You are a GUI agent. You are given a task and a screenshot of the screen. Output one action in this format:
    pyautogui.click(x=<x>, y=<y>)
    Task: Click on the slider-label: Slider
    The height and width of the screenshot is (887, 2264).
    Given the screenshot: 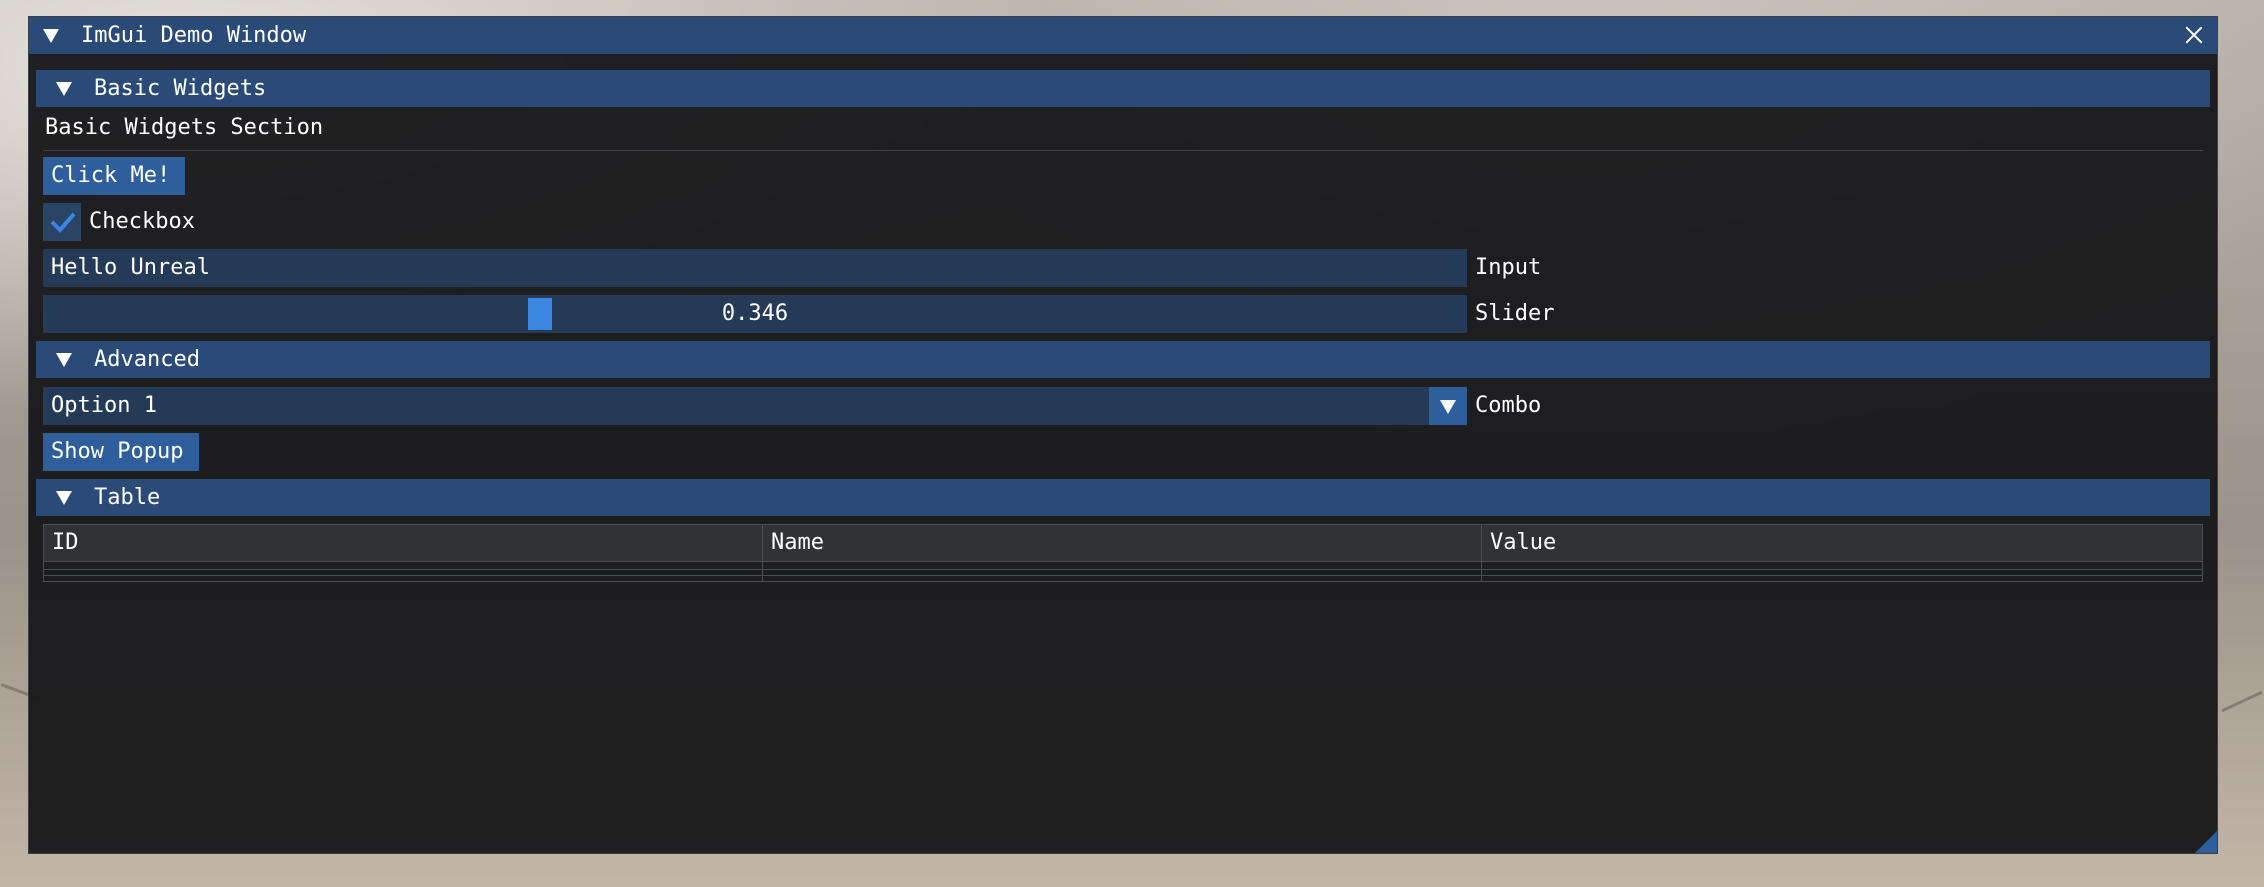 What is the action you would take?
    pyautogui.click(x=1515, y=313)
    